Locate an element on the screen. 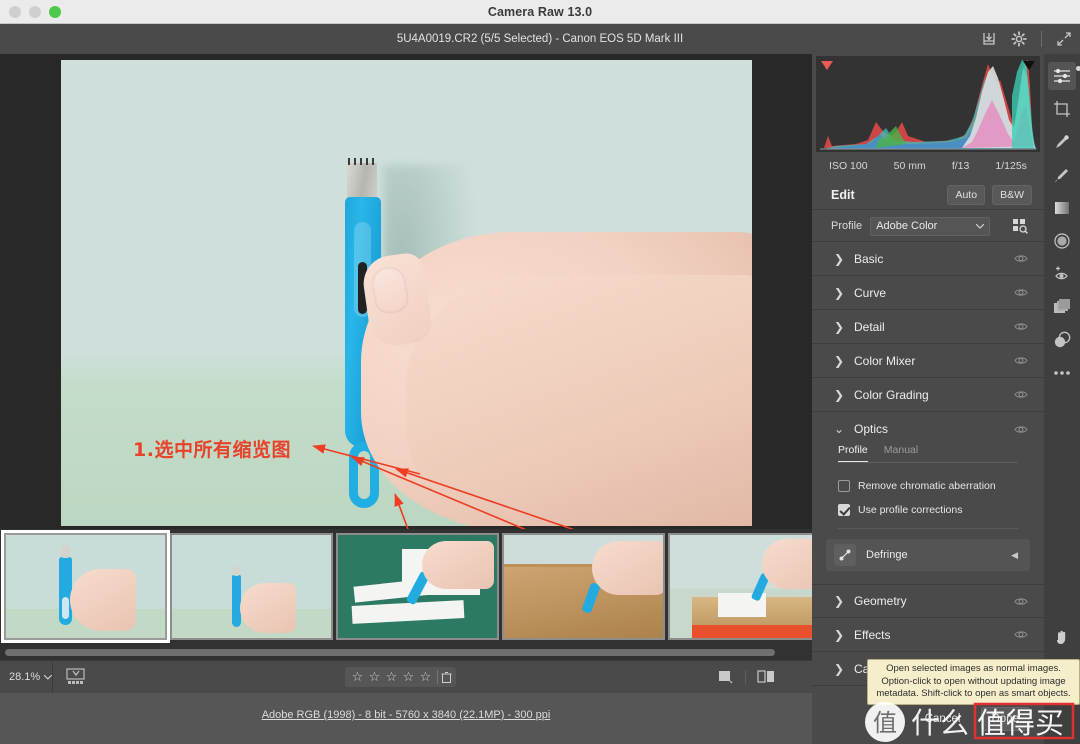  filmstrip is located at coordinates (415, 594).